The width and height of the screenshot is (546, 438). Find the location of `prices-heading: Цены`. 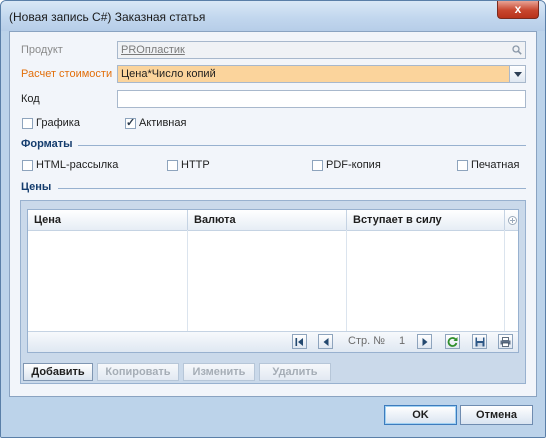

prices-heading: Цены is located at coordinates (36, 187).